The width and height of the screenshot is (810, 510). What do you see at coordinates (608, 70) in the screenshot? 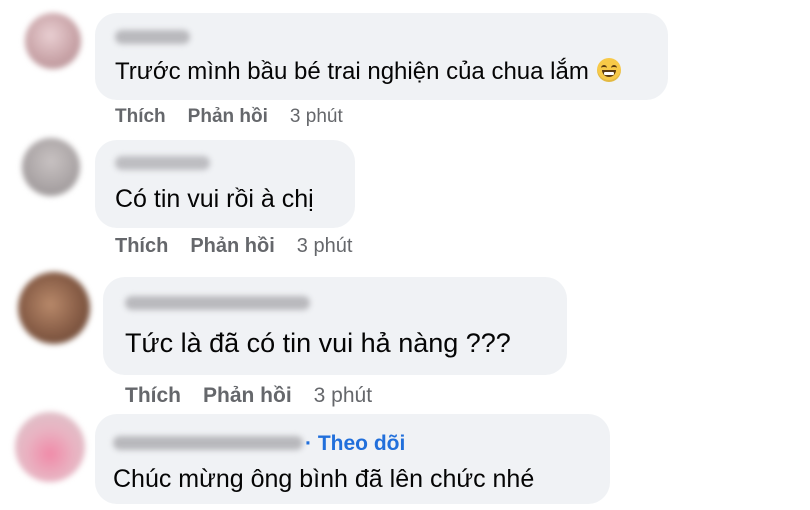
I see `laughing-face-icon` at bounding box center [608, 70].